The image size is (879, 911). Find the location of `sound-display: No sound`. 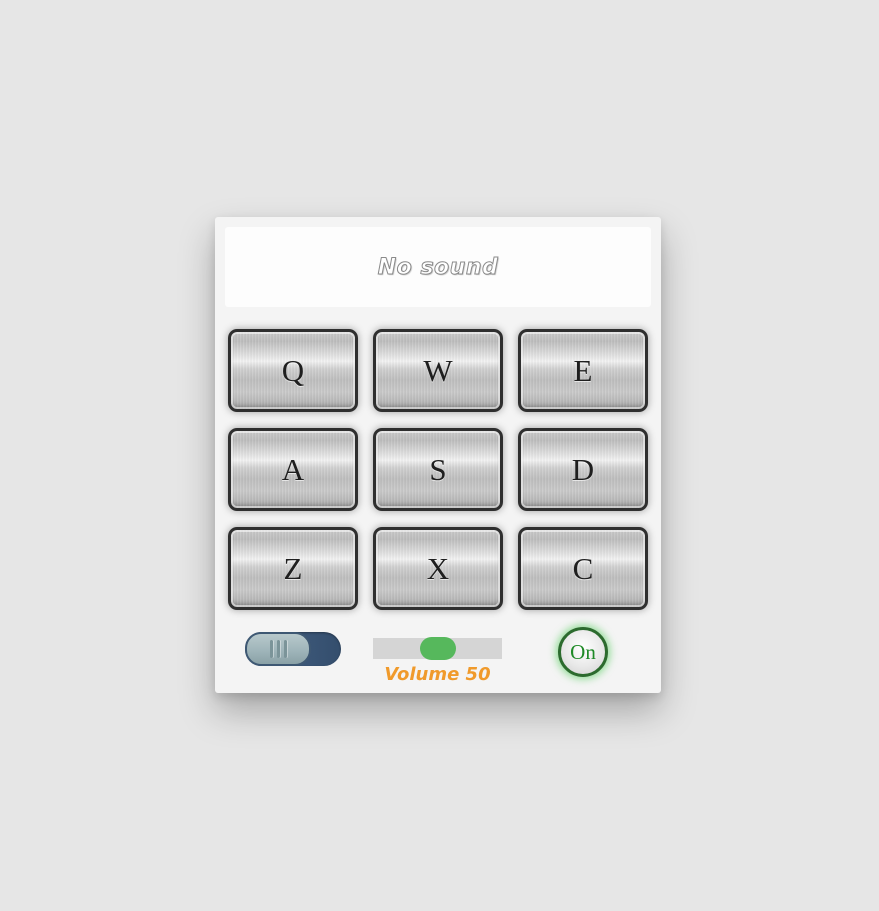

sound-display: No sound is located at coordinates (438, 267).